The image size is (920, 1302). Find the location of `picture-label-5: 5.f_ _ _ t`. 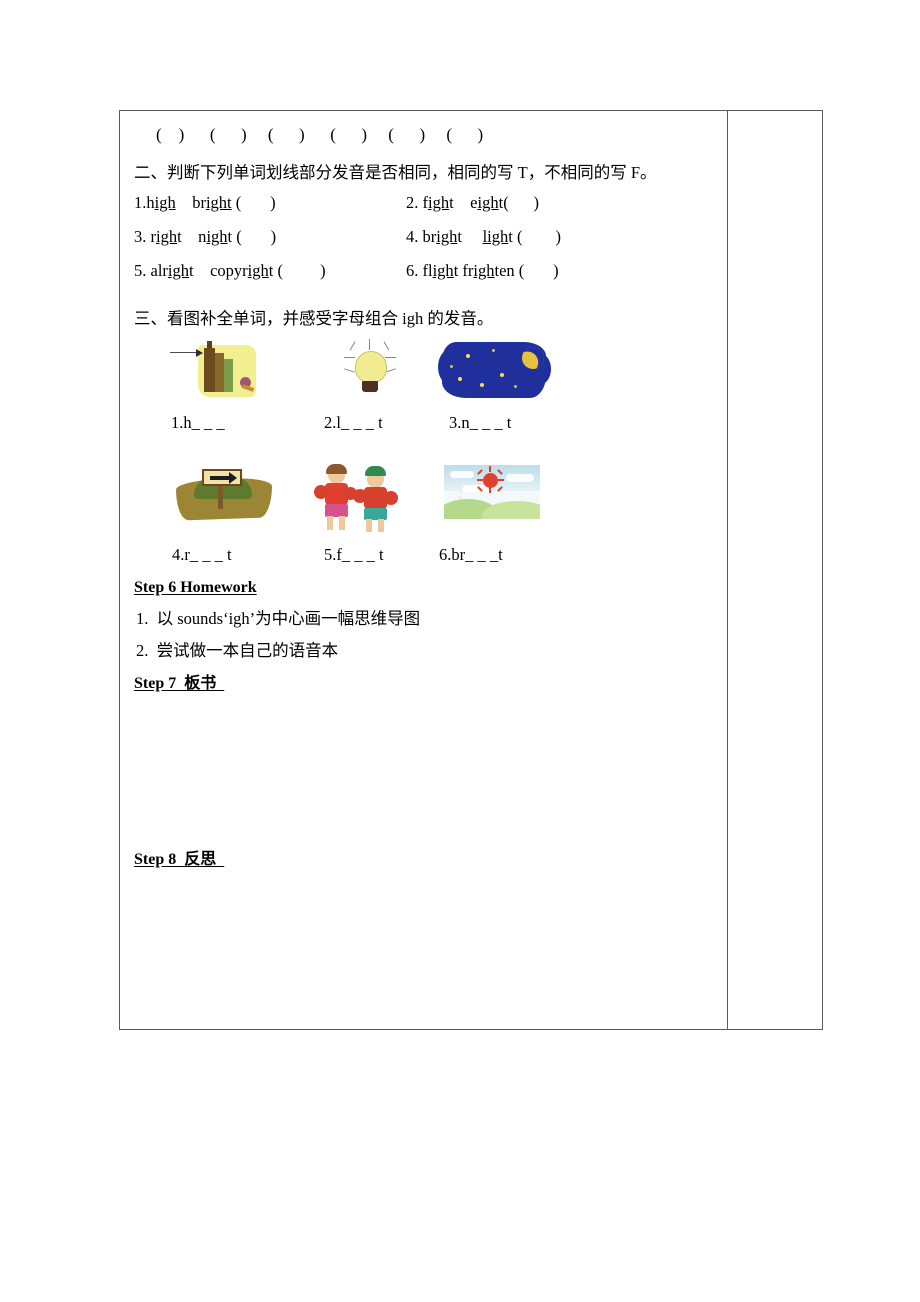

picture-label-5: 5.f_ _ _ t is located at coordinates (354, 554).